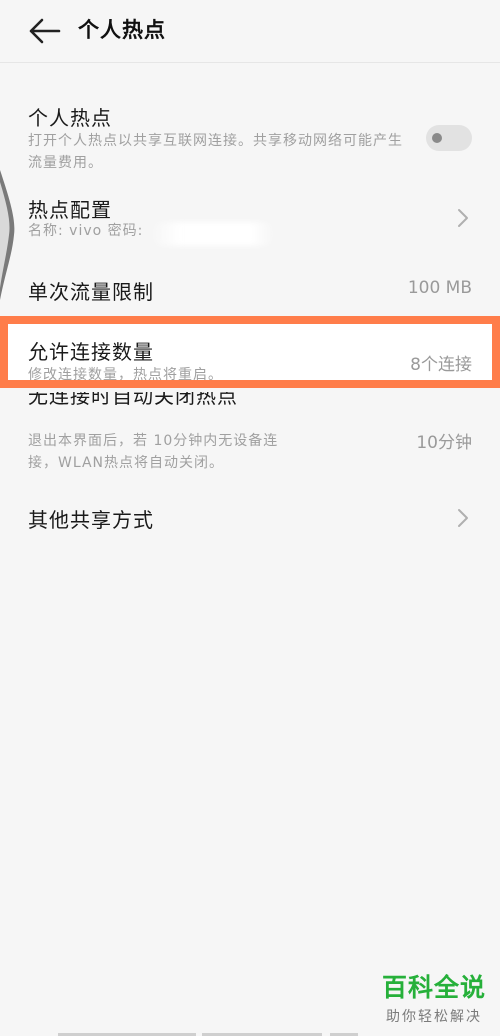 The image size is (500, 1036). What do you see at coordinates (153, 452) in the screenshot?
I see `row-description: 退出本界面后，若 10分钟内无设备连接，WLAN热点将自动关闭。` at bounding box center [153, 452].